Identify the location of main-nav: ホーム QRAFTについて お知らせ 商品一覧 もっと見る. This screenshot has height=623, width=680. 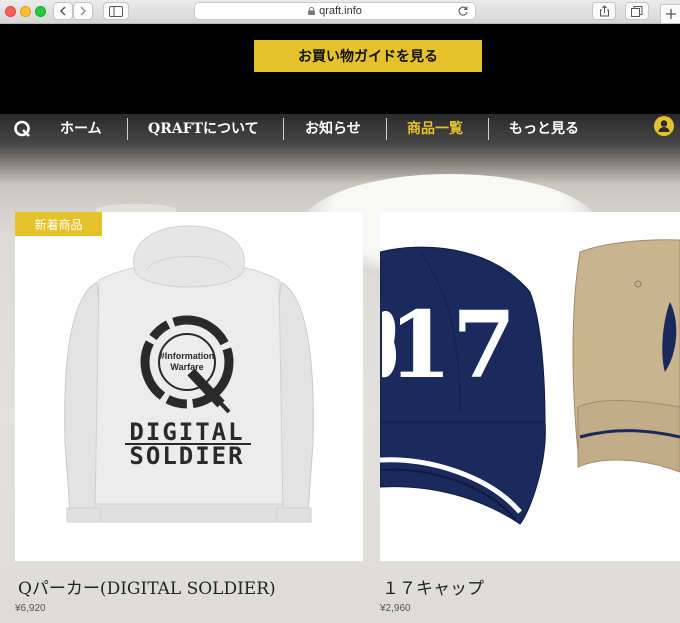
(340, 129).